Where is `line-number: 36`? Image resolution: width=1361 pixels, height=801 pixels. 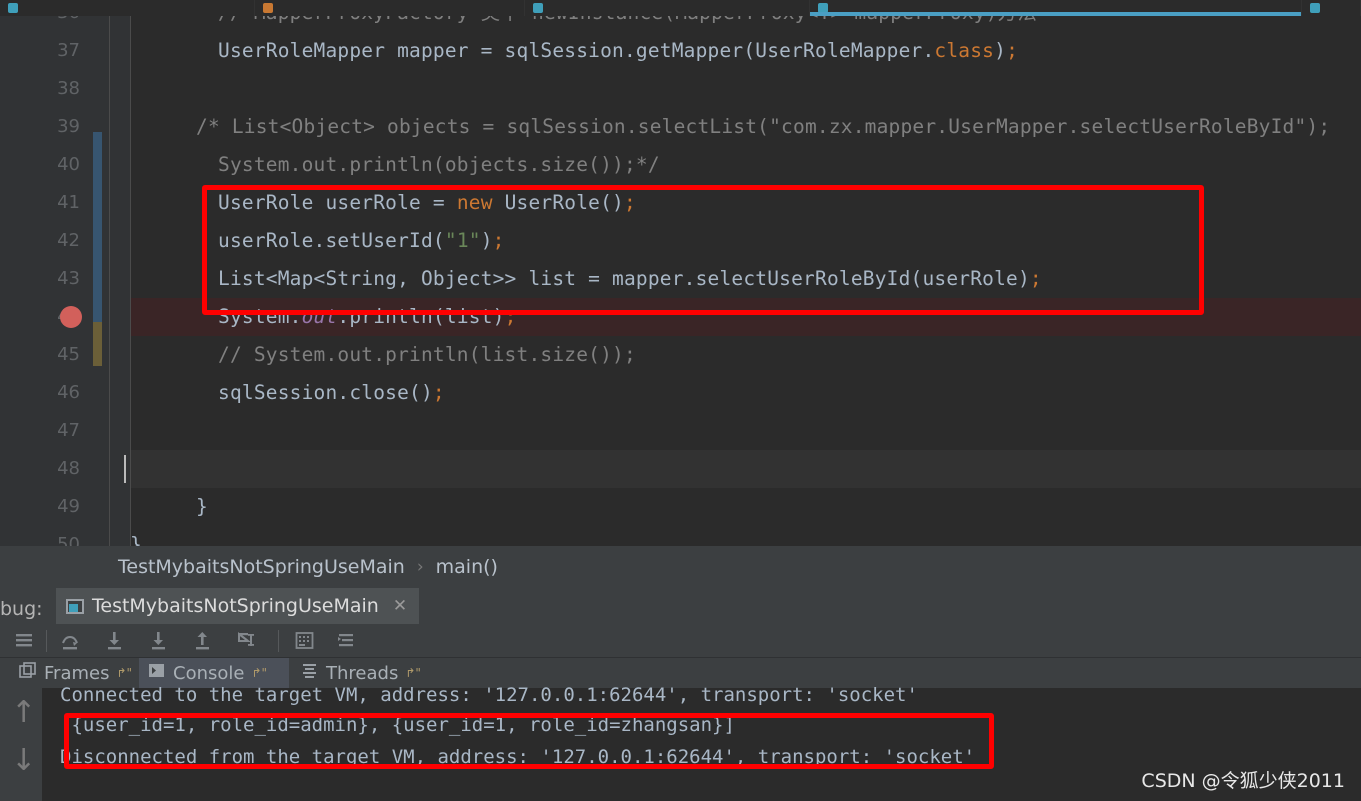 line-number: 36 is located at coordinates (45, 19).